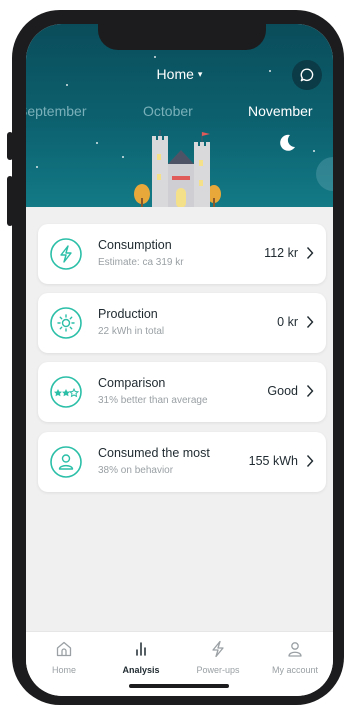  Describe the element at coordinates (141, 262) in the screenshot. I see `card-subtitle: Estimate: ca 319 kr` at that location.